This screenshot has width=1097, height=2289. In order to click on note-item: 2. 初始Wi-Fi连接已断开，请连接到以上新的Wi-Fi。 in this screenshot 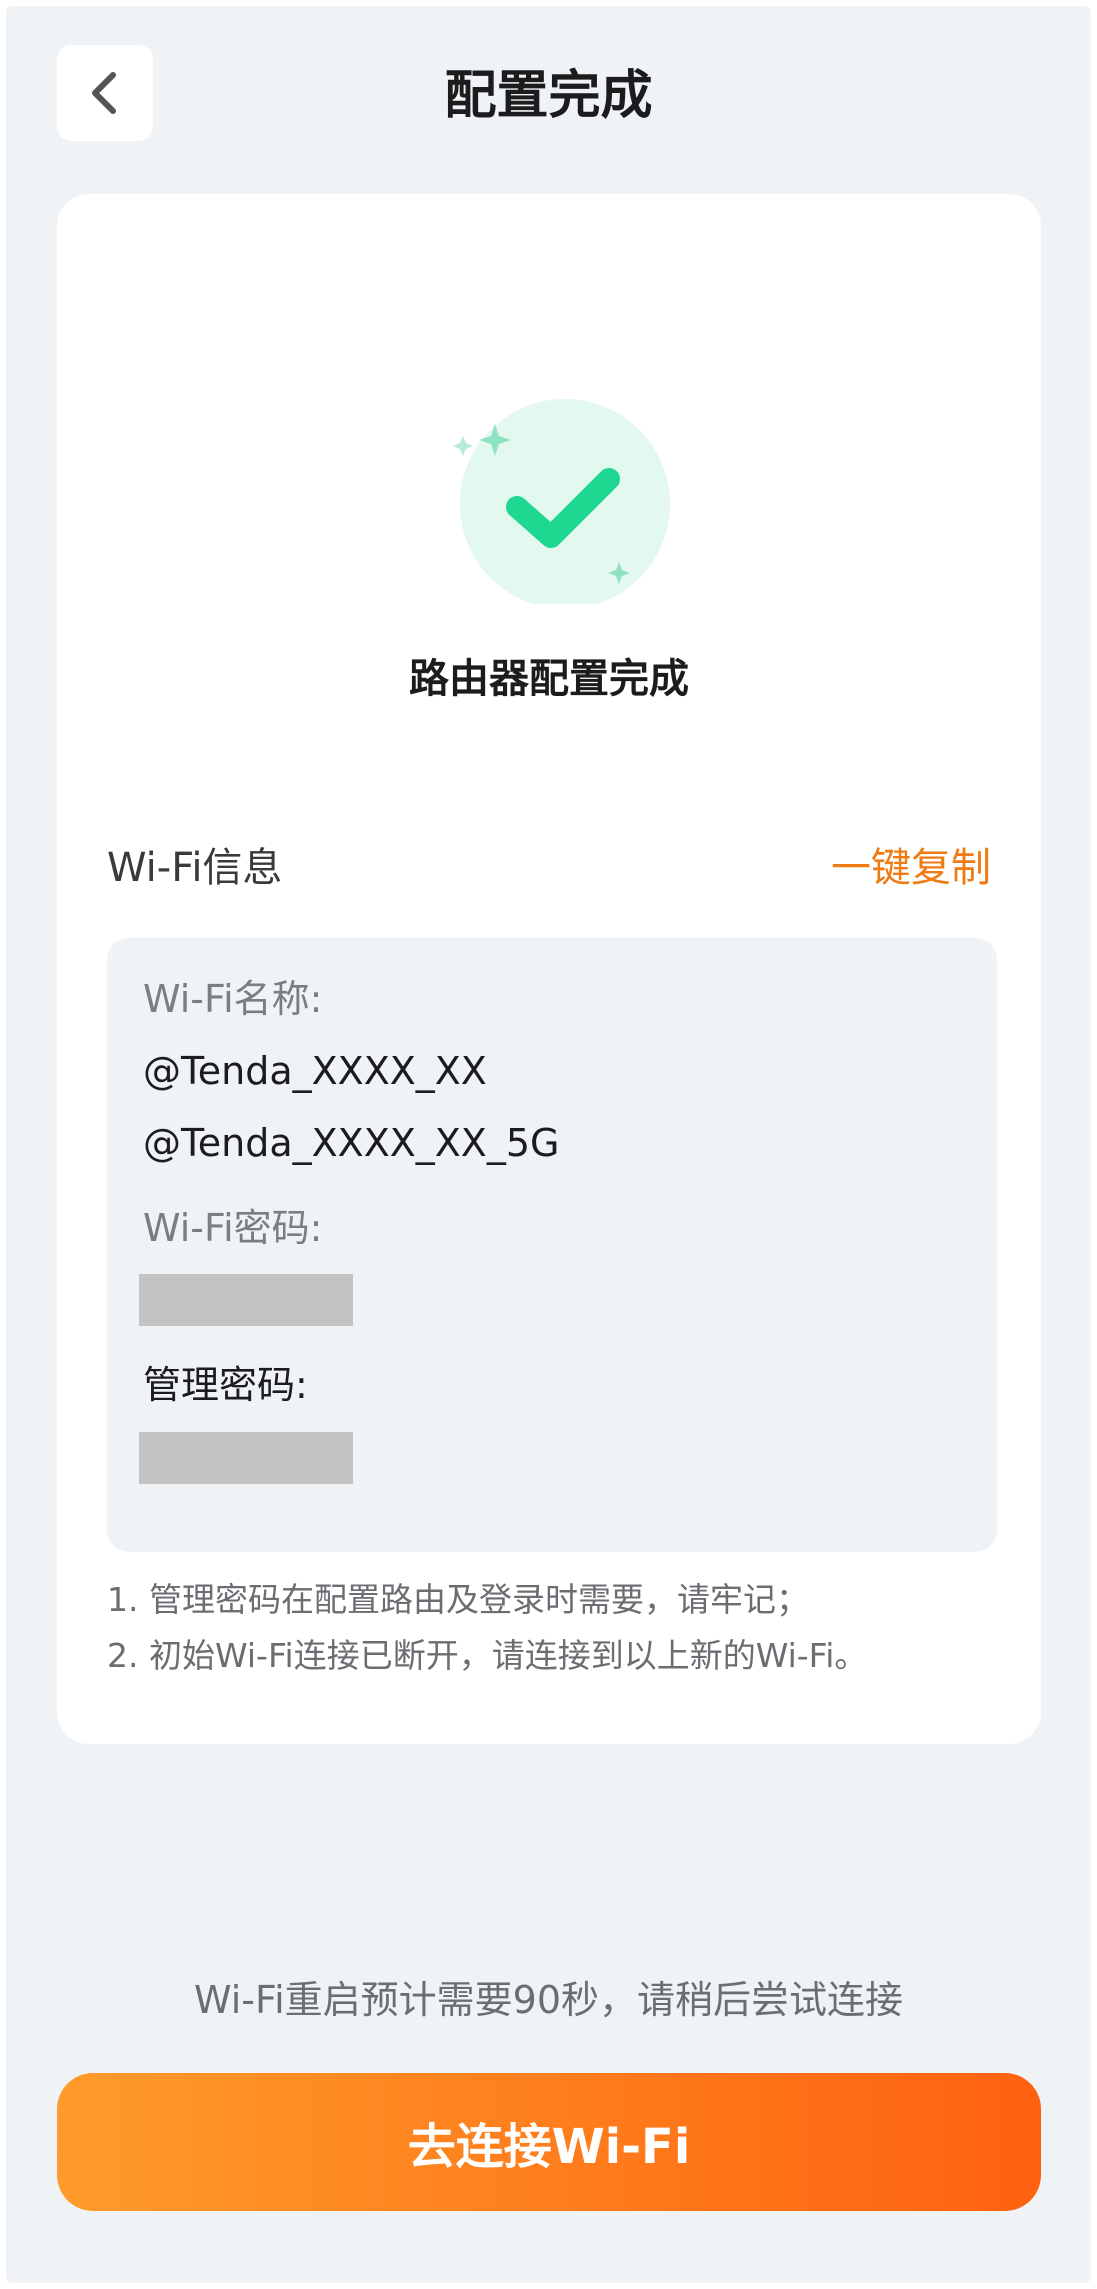, I will do `click(487, 1655)`.